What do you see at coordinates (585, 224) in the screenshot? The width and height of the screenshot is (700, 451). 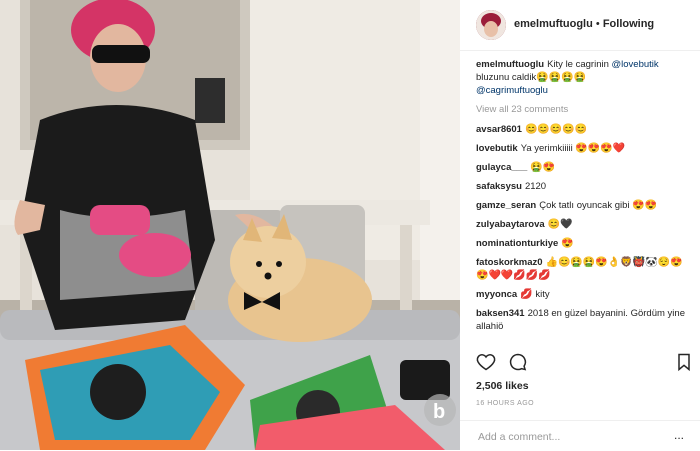 I see `comment-item: zulyabaytarova 😊🖤` at bounding box center [585, 224].